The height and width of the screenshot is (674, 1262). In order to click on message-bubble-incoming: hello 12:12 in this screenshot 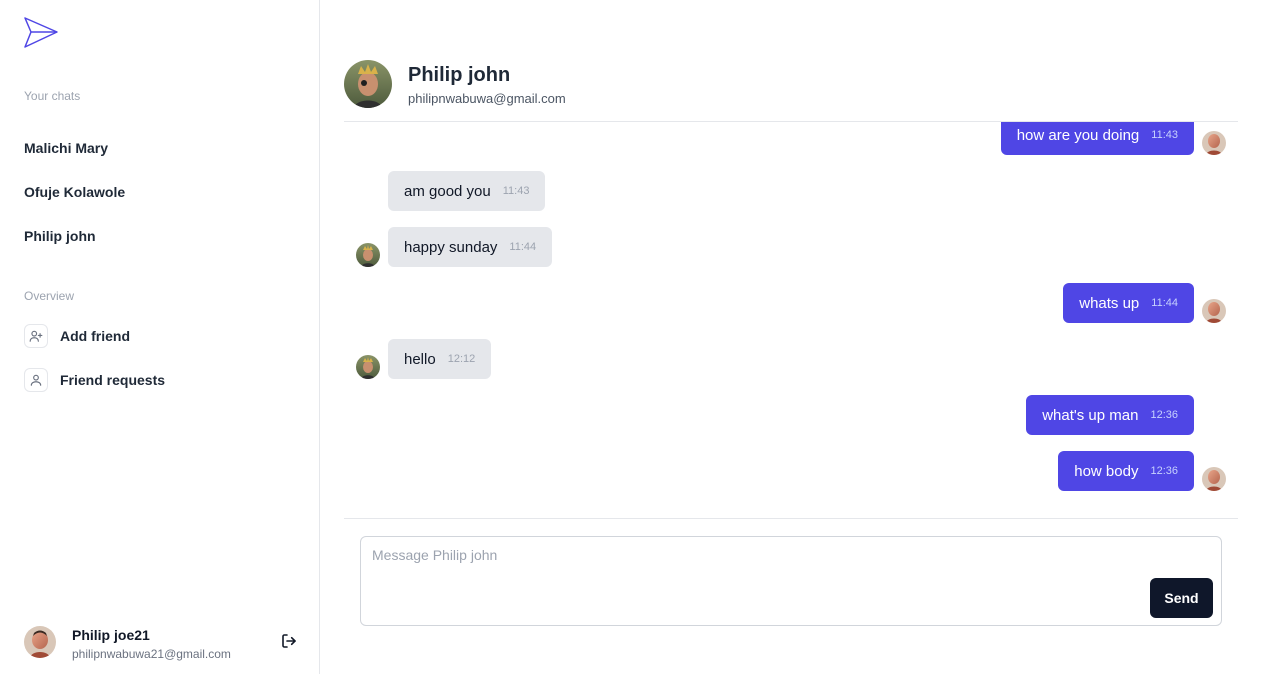, I will do `click(440, 359)`.